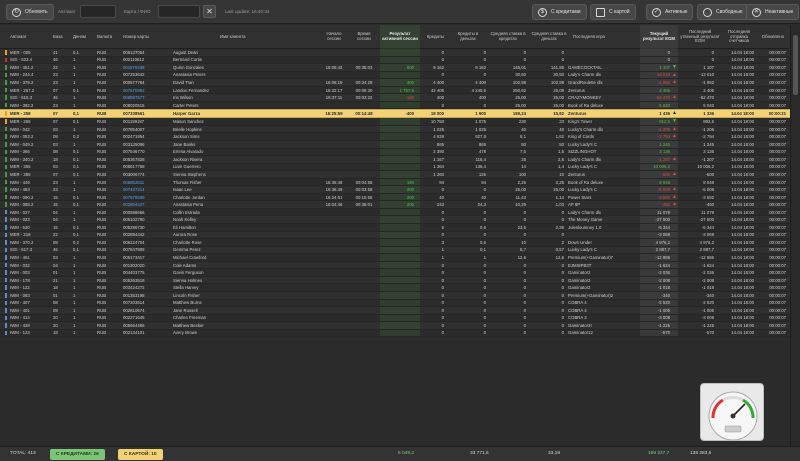  What do you see at coordinates (586, 105) in the screenshot?
I see `cell-game: Book of Ra deluxe` at bounding box center [586, 105].